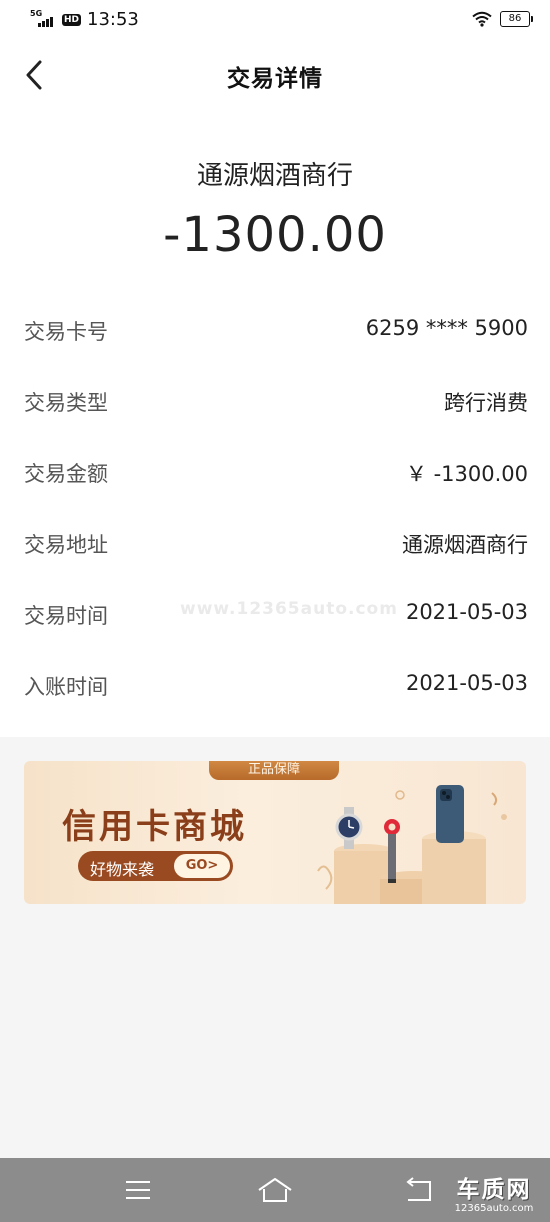 This screenshot has height=1222, width=550. Describe the element at coordinates (275, 20) in the screenshot. I see `status-bar: 5G HD 13:53 86` at that location.